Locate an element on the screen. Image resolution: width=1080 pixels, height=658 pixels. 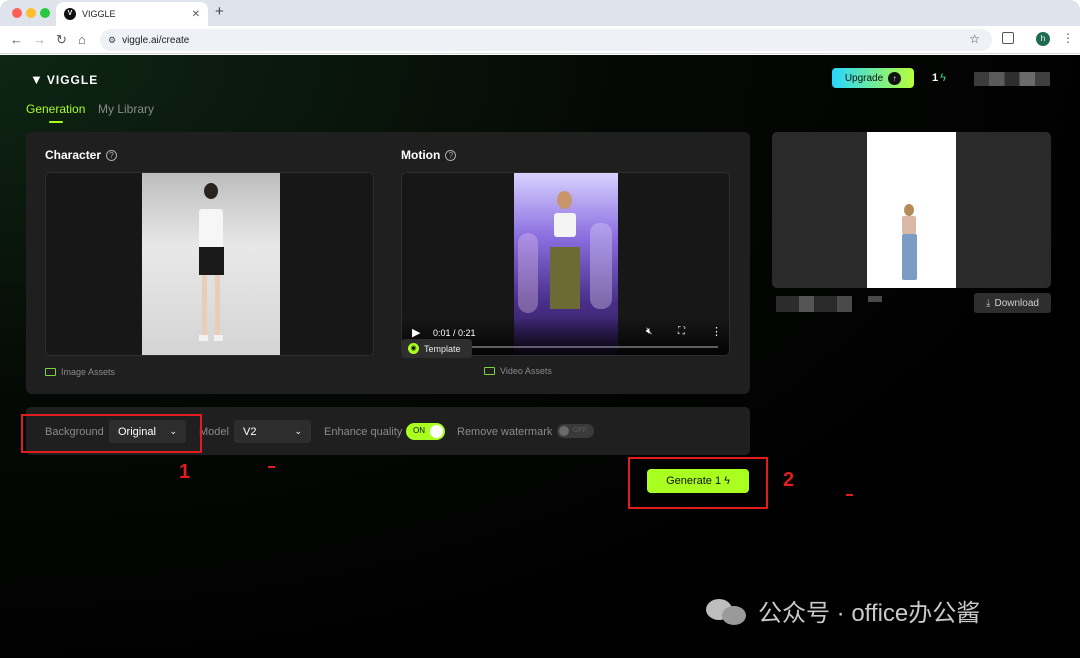
image-assets-link: Image Assets is located at coordinates (80, 372).